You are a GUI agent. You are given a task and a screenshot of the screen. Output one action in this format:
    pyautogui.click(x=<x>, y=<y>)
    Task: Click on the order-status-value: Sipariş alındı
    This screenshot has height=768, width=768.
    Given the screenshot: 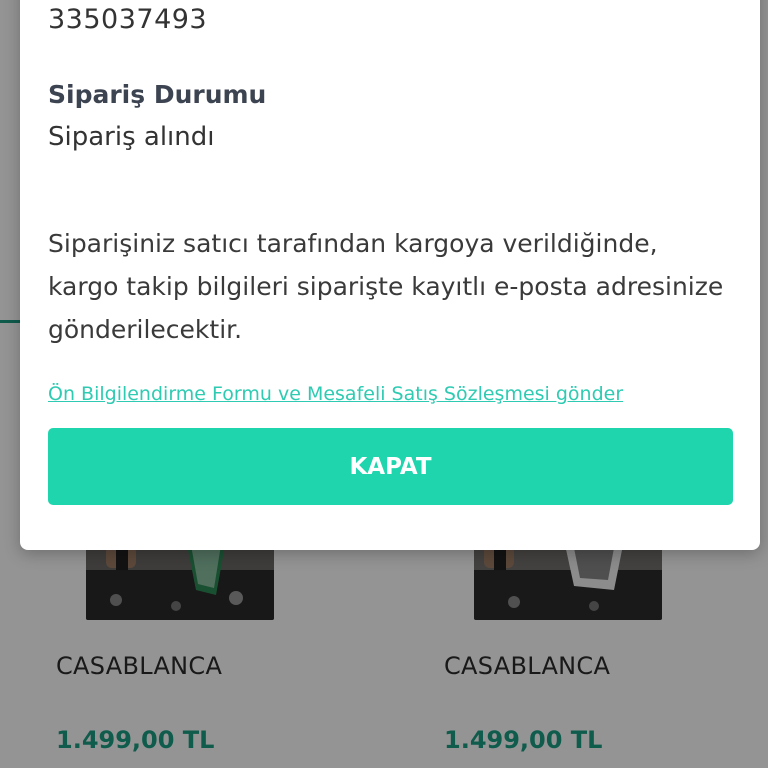 What is the action you would take?
    pyautogui.click(x=131, y=137)
    